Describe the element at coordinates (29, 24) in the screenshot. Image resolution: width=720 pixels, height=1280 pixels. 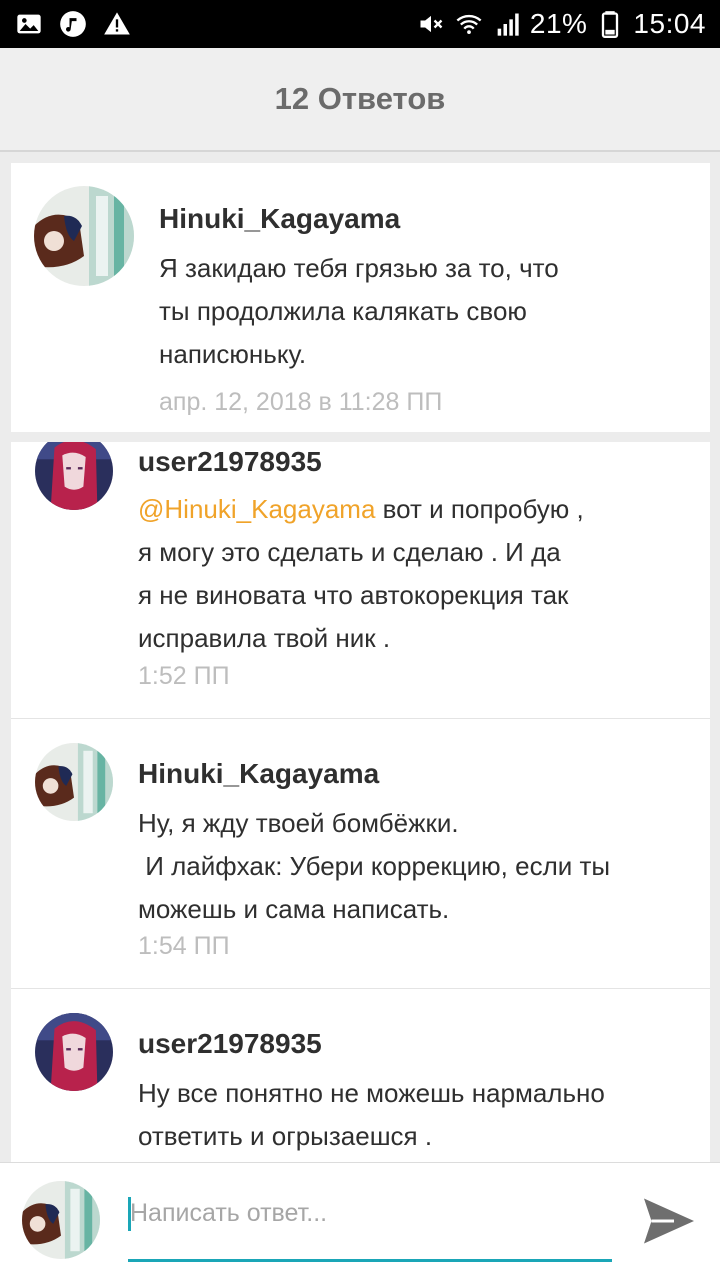
I see `image-icon` at that location.